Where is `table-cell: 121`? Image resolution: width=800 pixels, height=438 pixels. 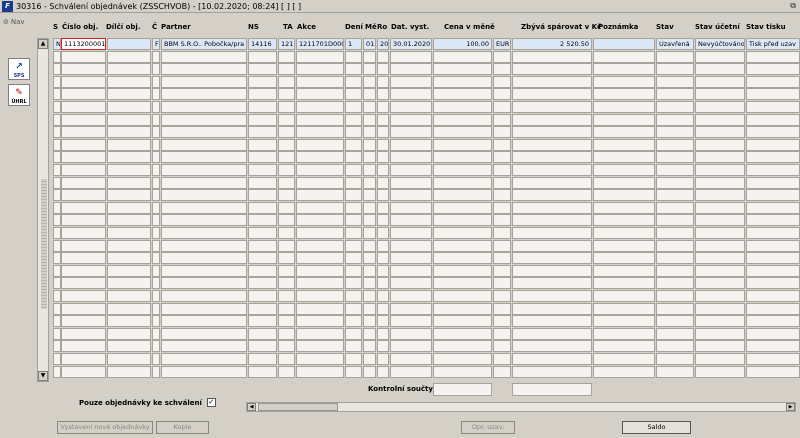 table-cell: 121 is located at coordinates (286, 44).